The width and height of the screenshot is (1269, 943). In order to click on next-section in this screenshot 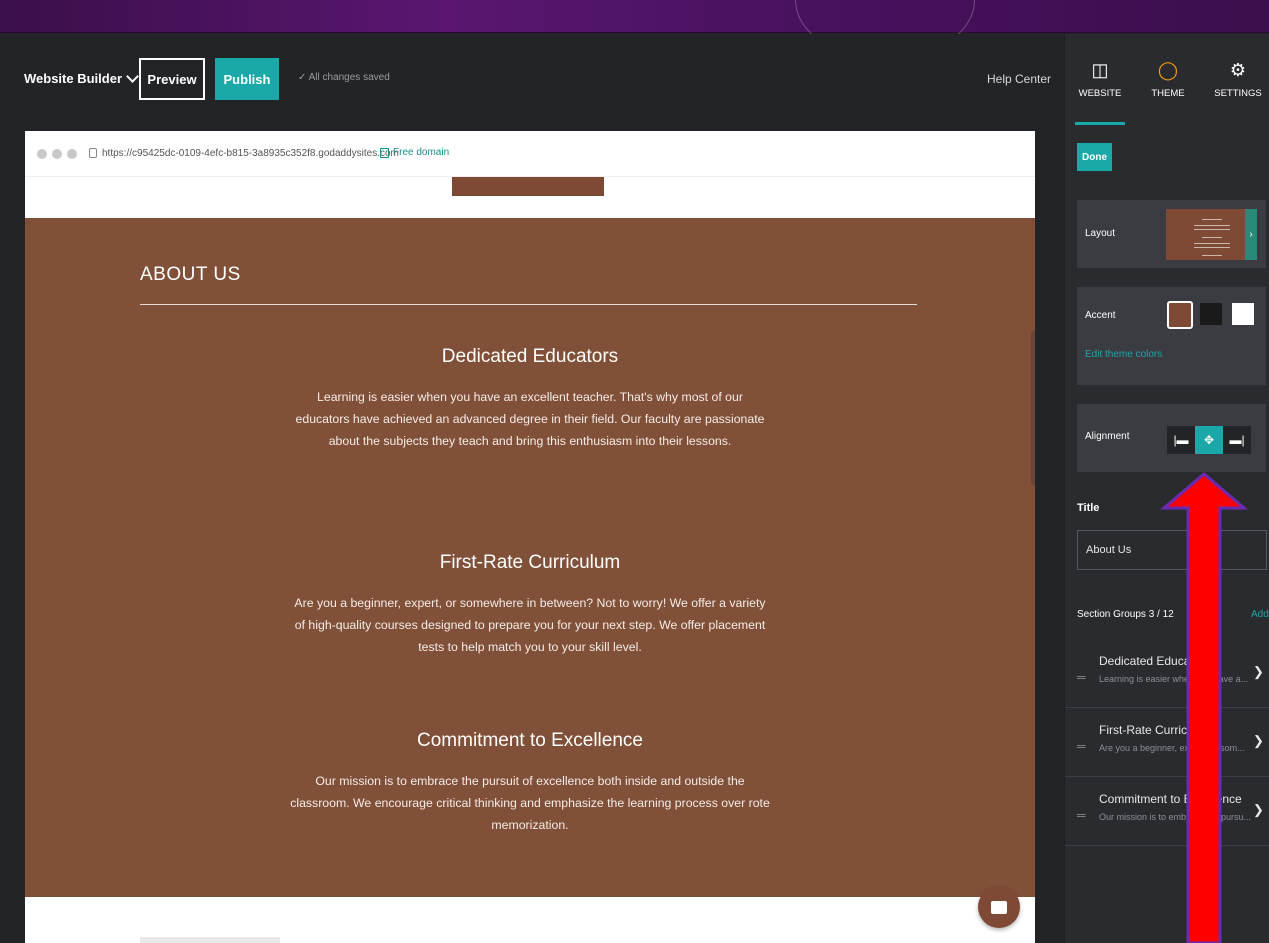, I will do `click(530, 920)`.